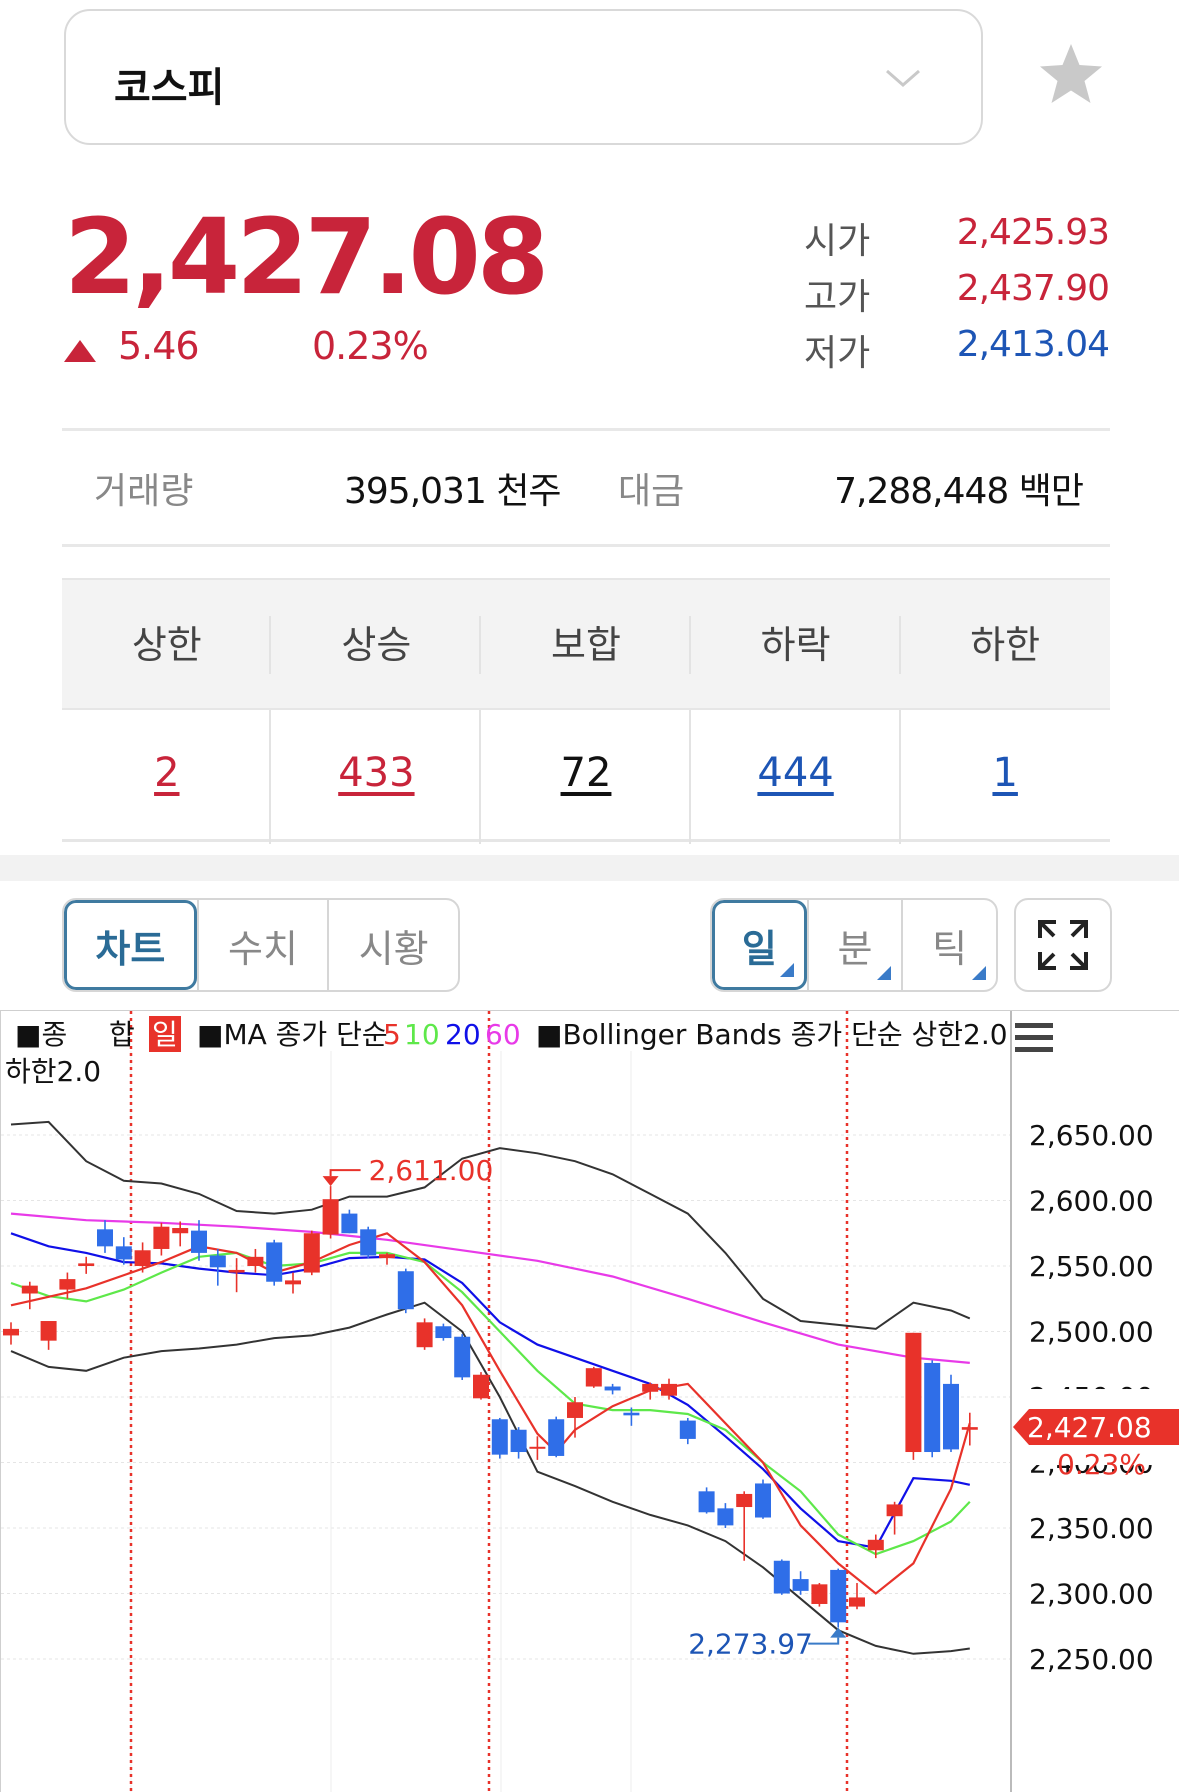 This screenshot has height=1792, width=1179. What do you see at coordinates (377, 773) in the screenshot?
I see `breadth-advance-link: 433` at bounding box center [377, 773].